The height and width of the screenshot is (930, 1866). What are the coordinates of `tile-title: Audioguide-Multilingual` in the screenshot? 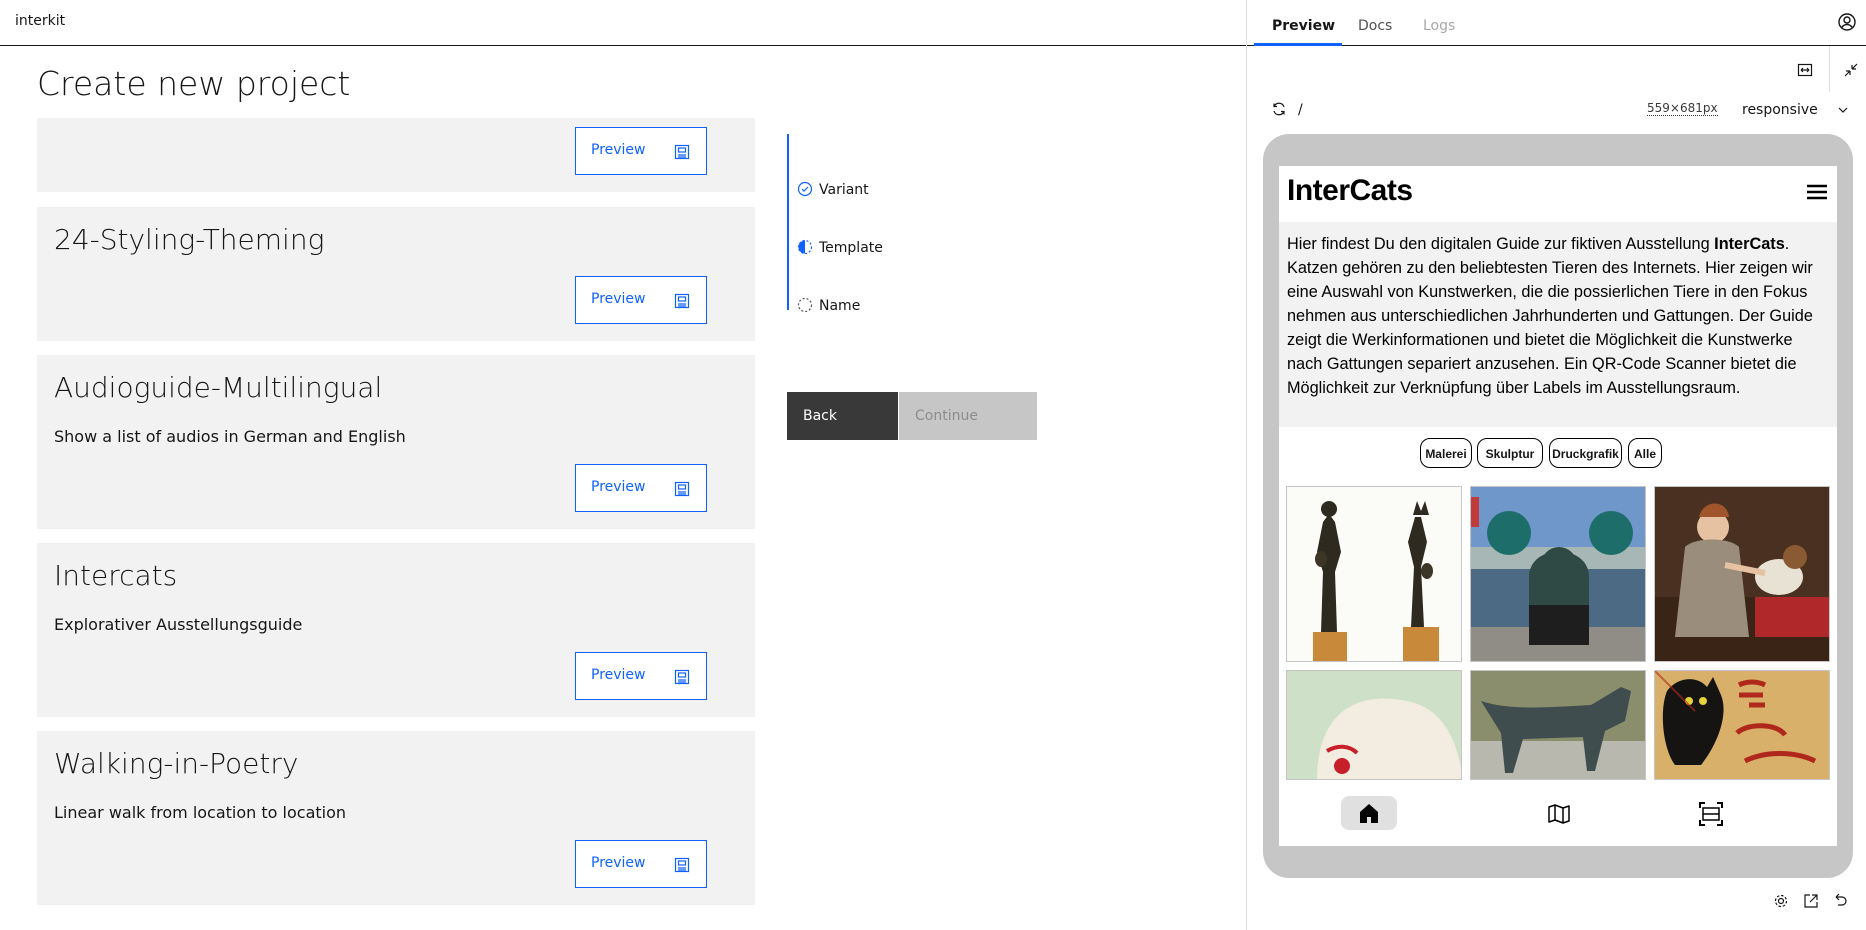 It's located at (218, 387).